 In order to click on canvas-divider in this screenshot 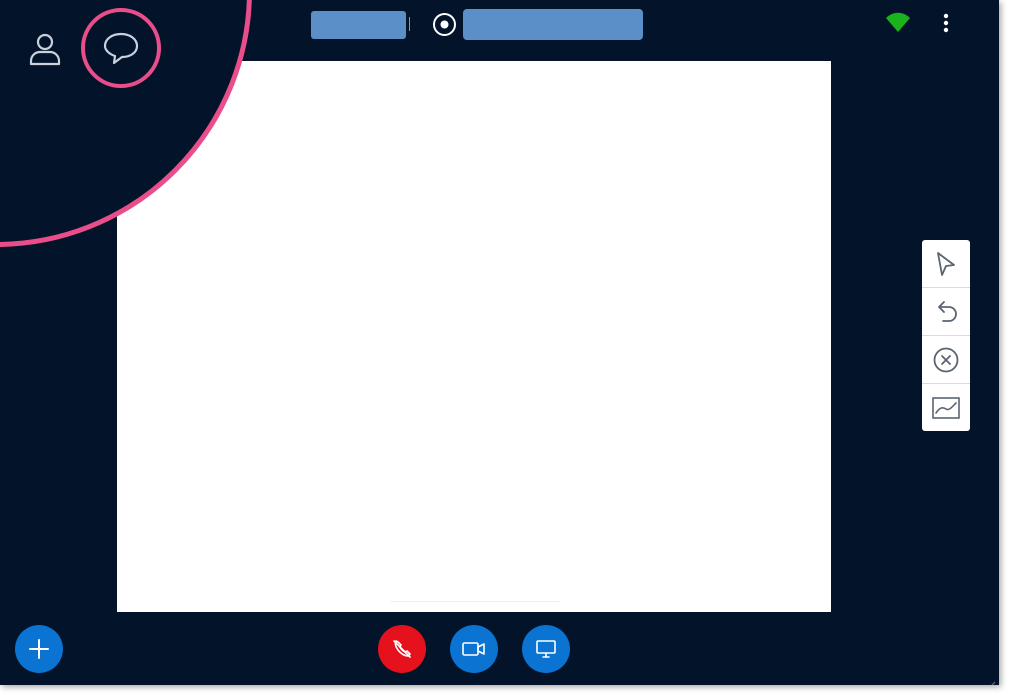, I will do `click(475, 601)`.